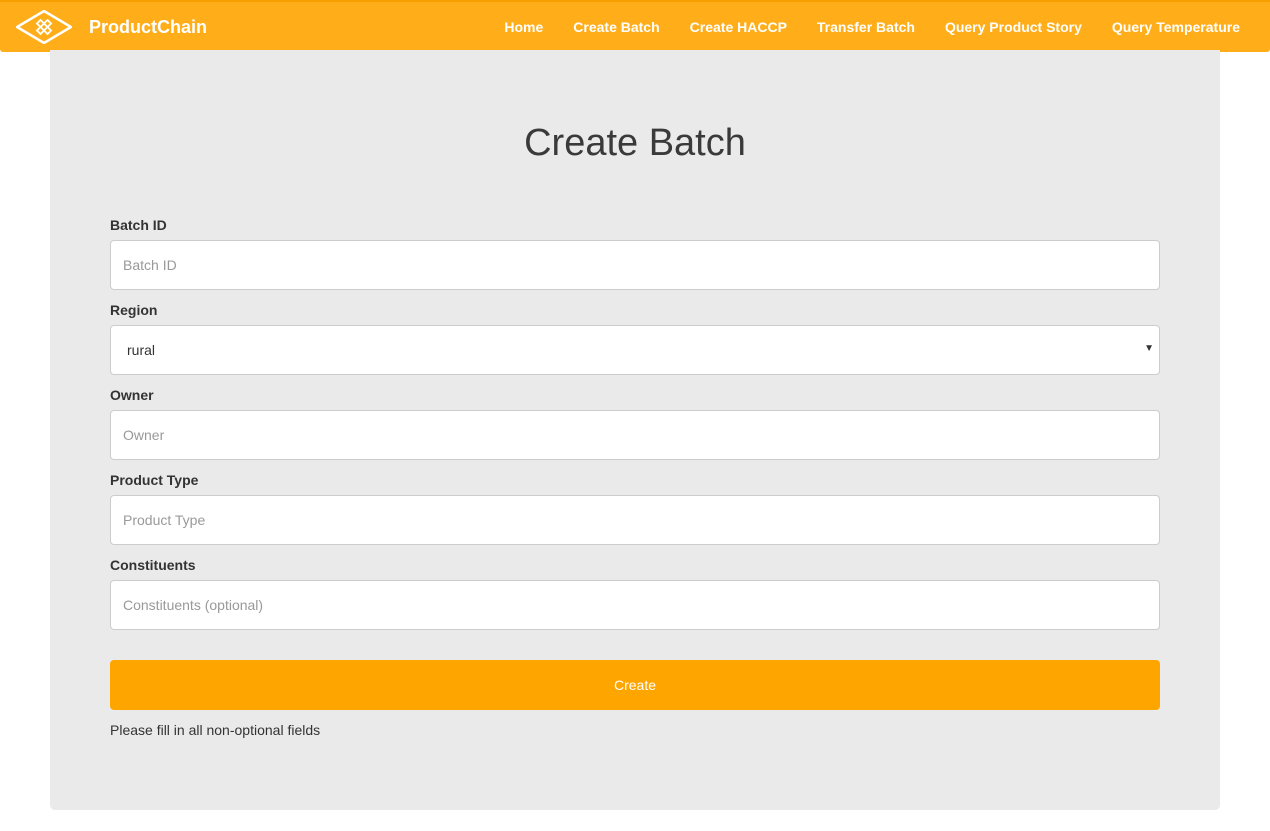 The image size is (1270, 831). What do you see at coordinates (154, 480) in the screenshot?
I see `product-type-label: Product Type` at bounding box center [154, 480].